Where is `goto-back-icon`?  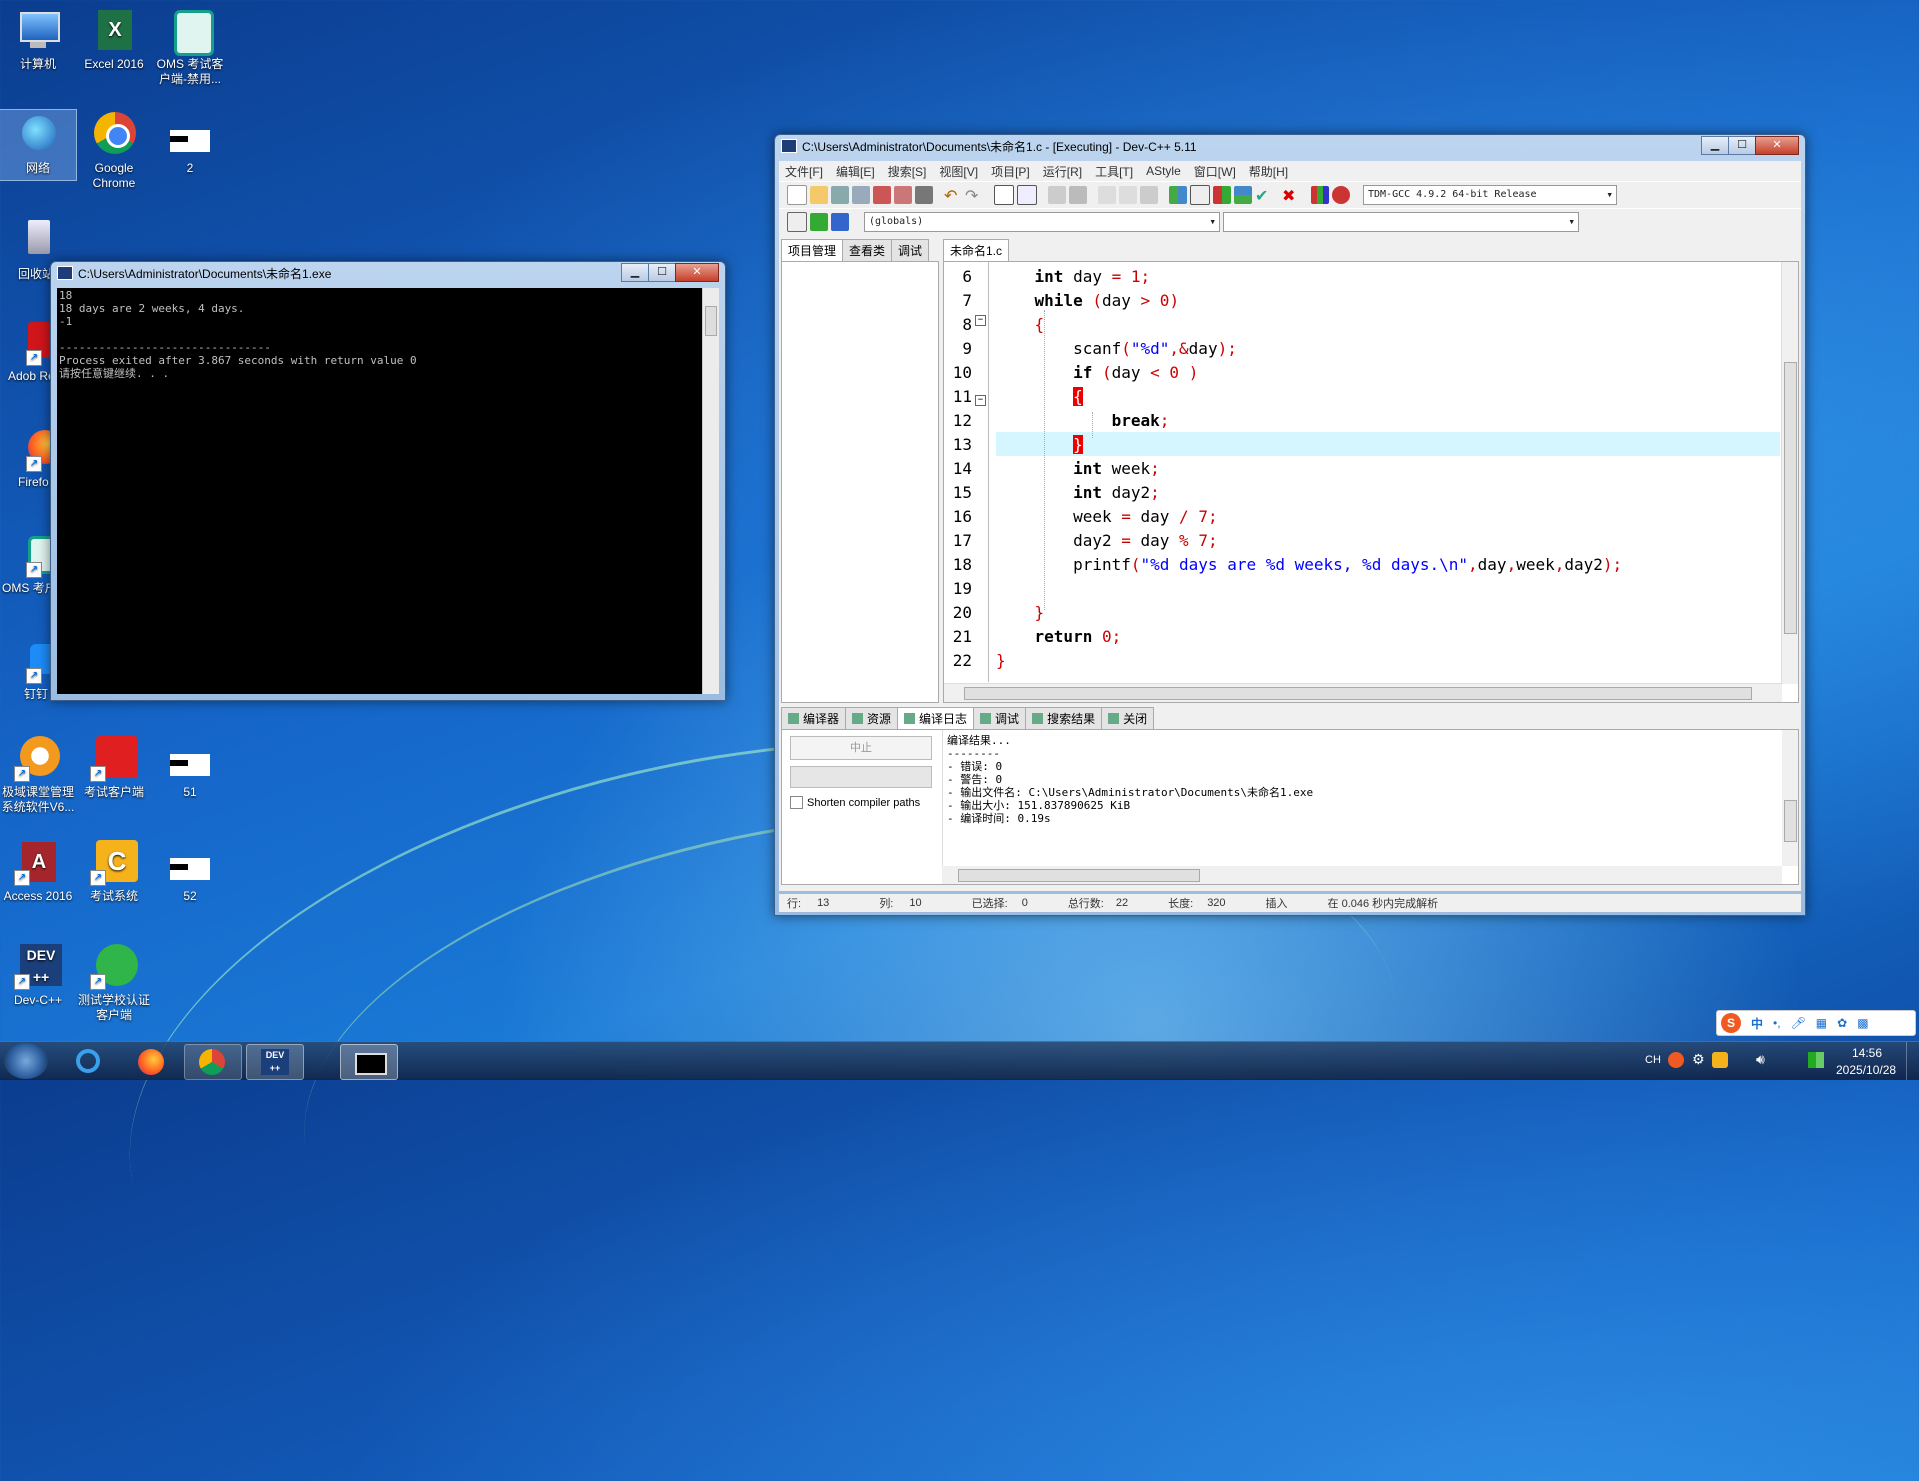
goto-back-icon is located at coordinates (1107, 195).